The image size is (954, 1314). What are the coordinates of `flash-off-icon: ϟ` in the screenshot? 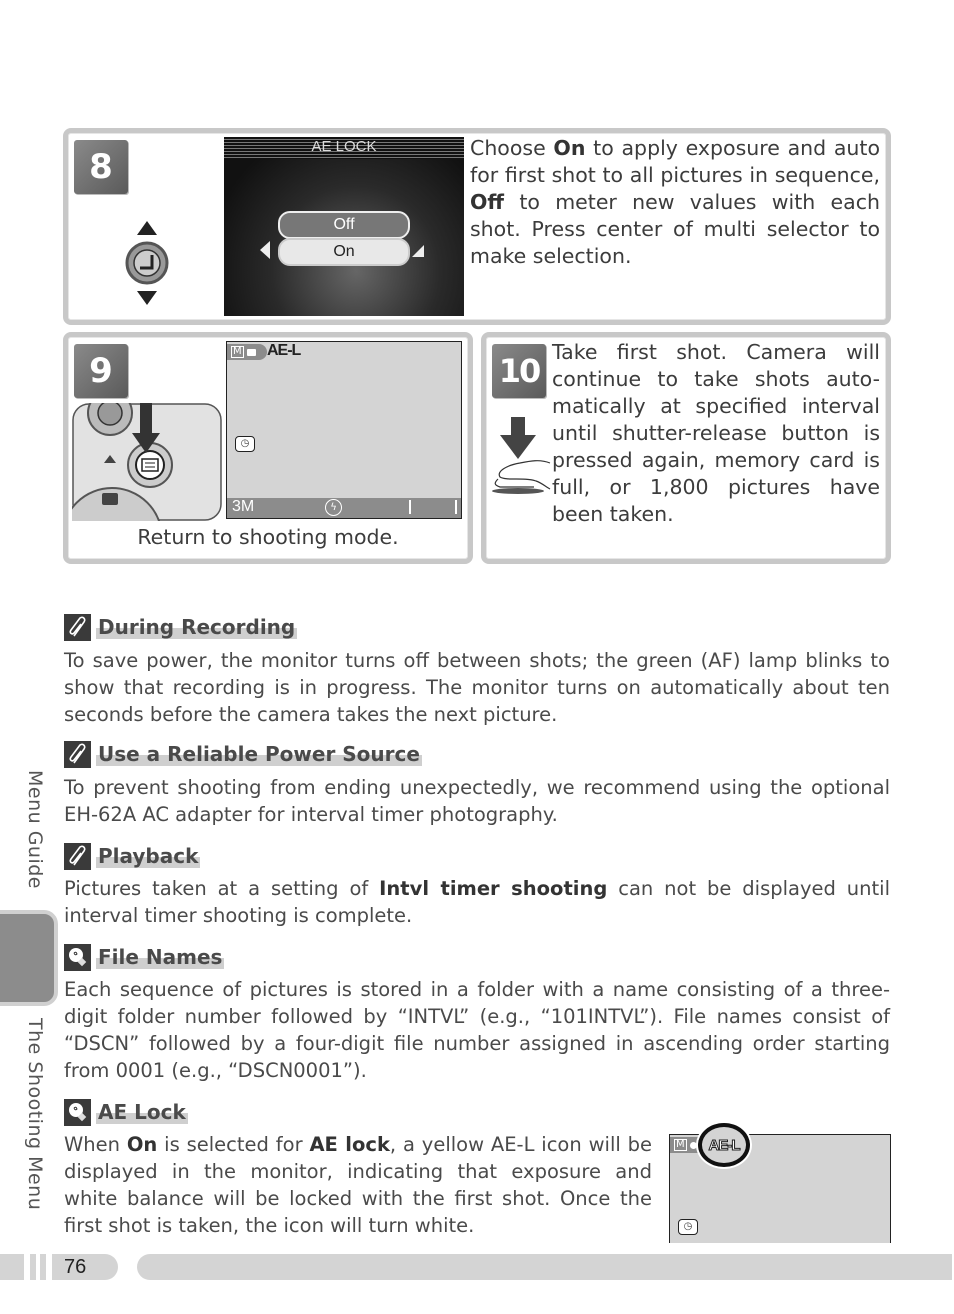 It's located at (333, 507).